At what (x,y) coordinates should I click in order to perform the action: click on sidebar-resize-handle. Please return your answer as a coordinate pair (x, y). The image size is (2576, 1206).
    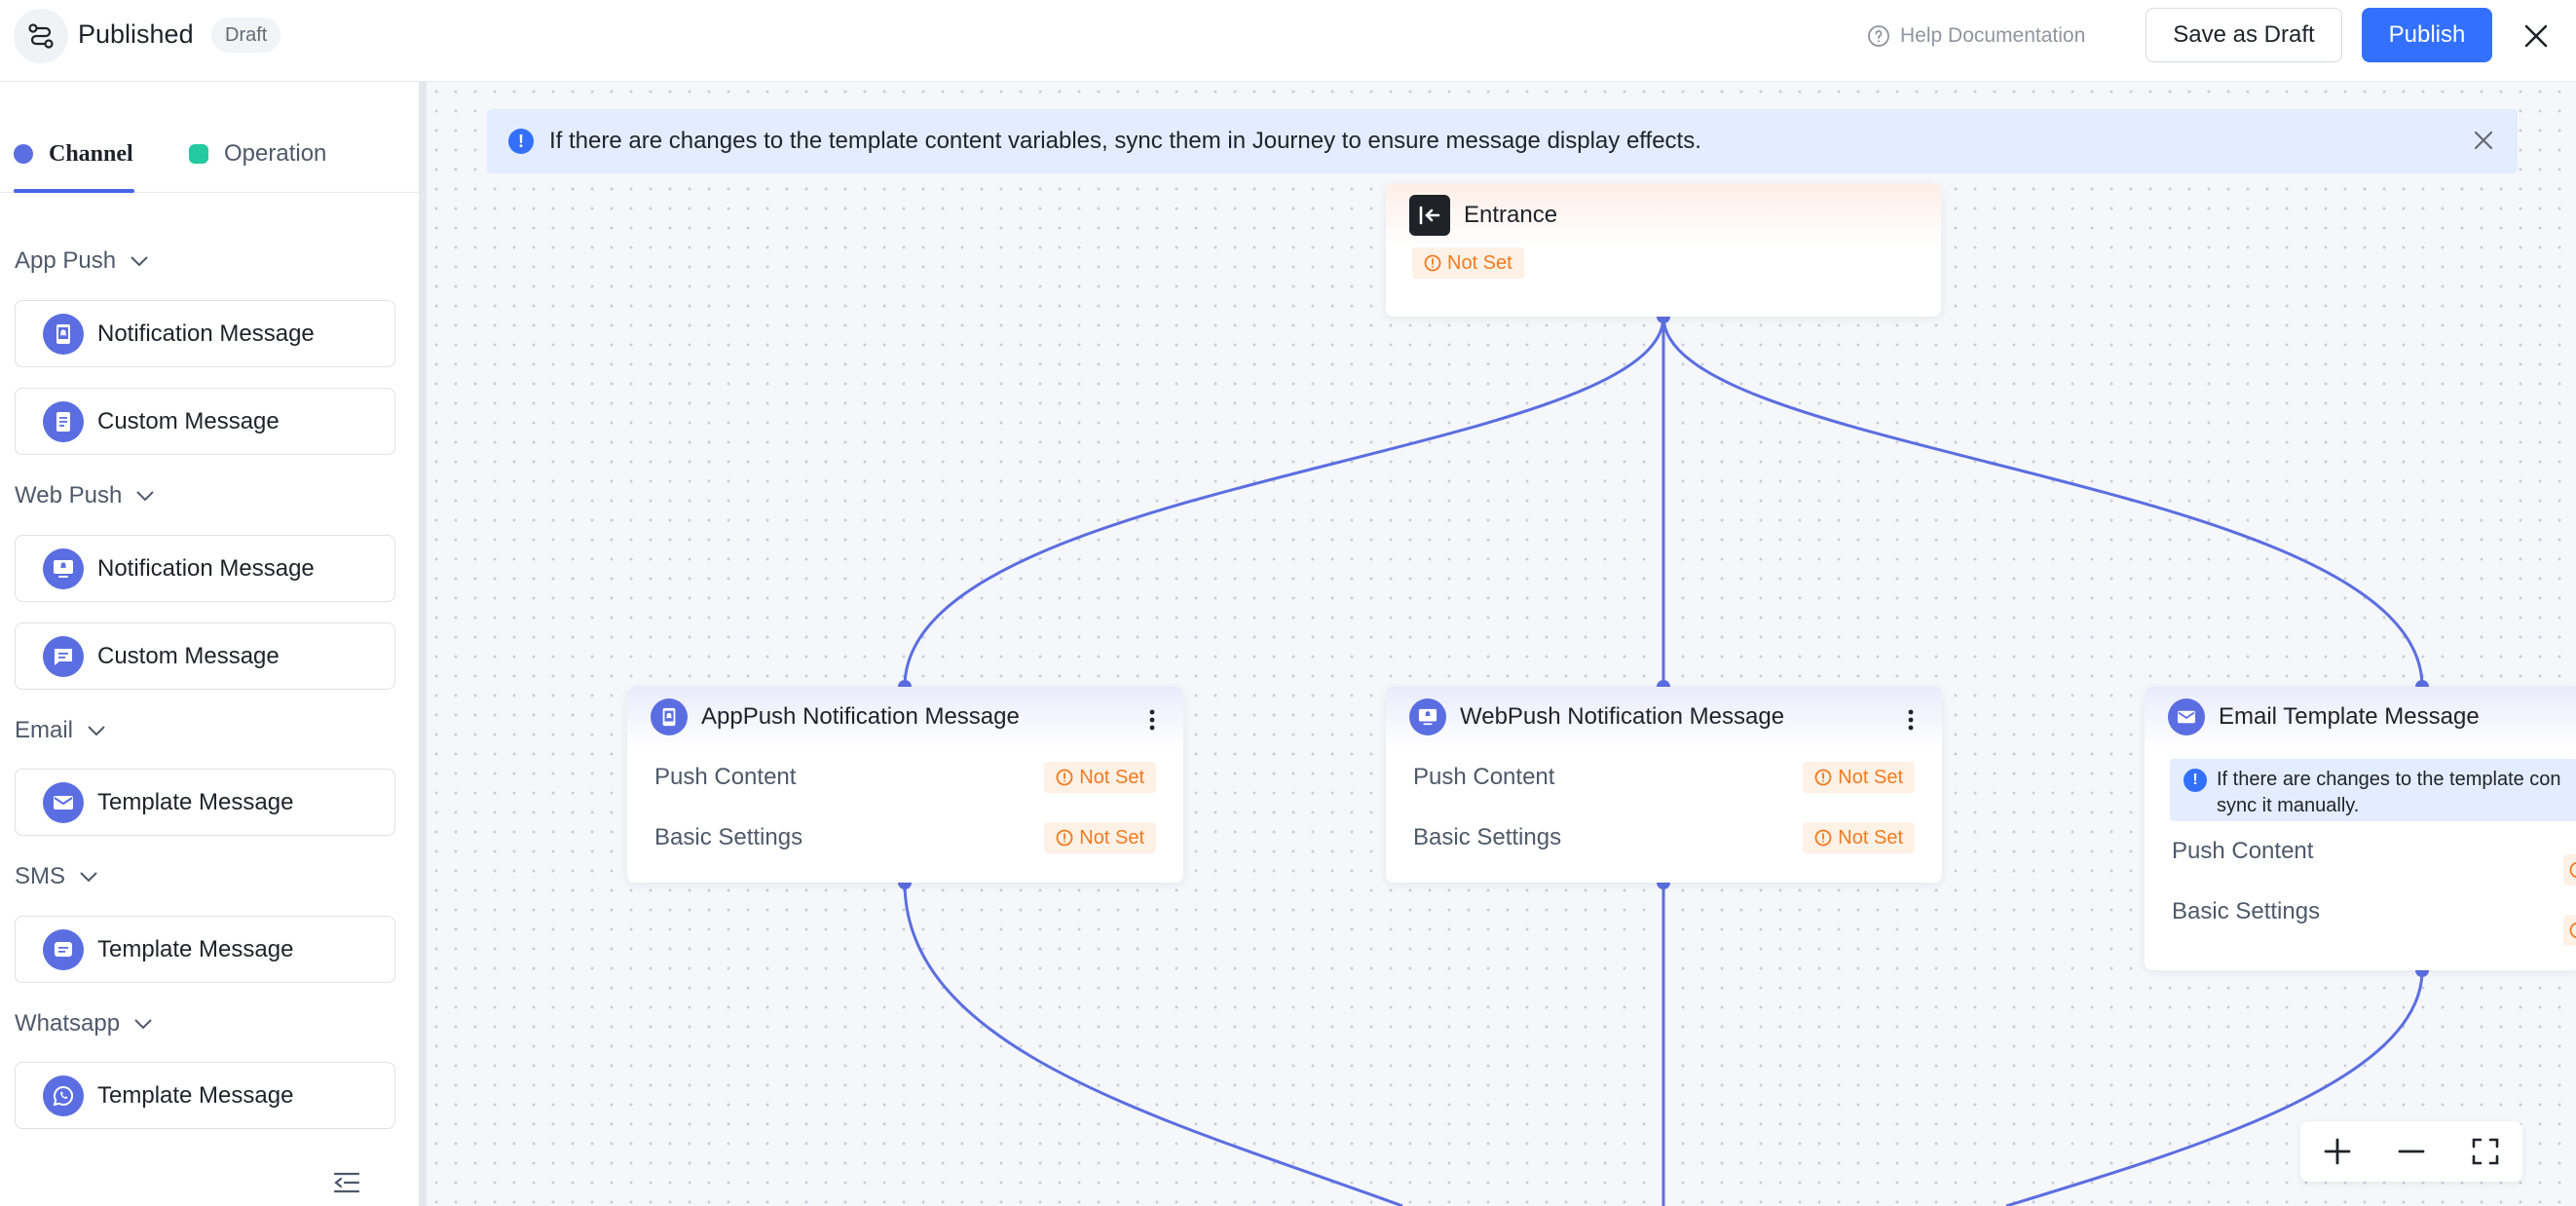
    Looking at the image, I should click on (423, 644).